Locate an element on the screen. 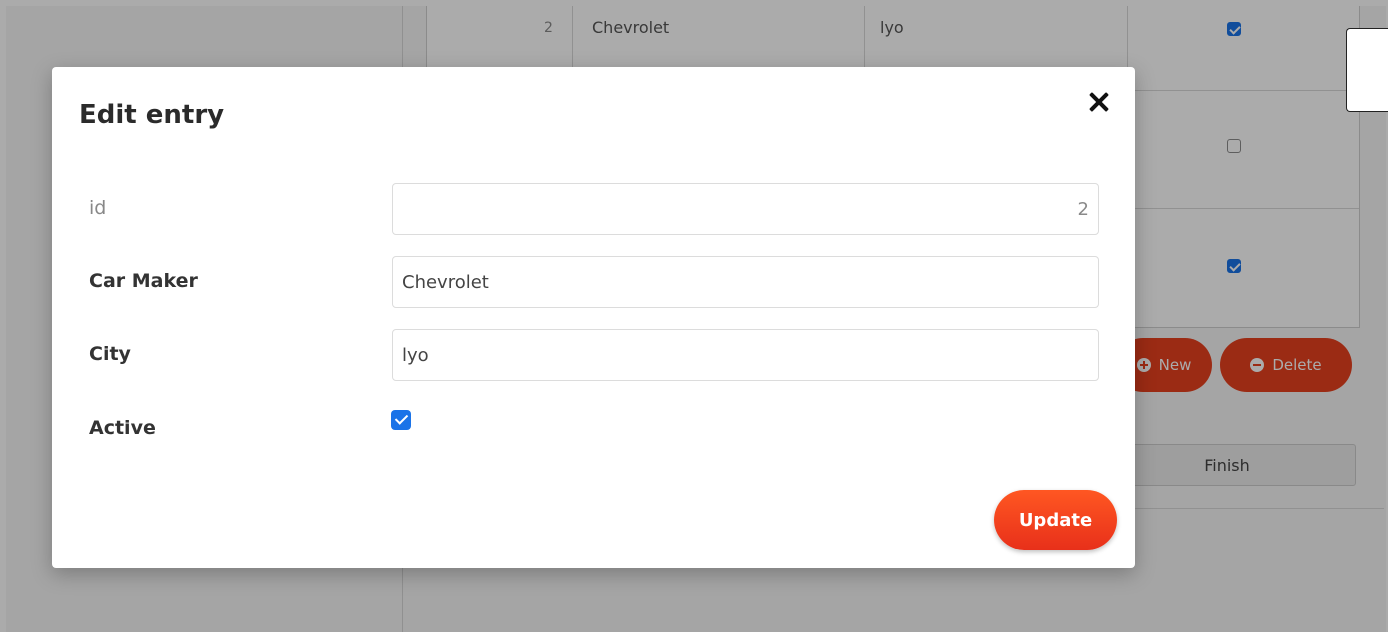 The height and width of the screenshot is (632, 1388). dialog-title: Edit entry is located at coordinates (152, 115).